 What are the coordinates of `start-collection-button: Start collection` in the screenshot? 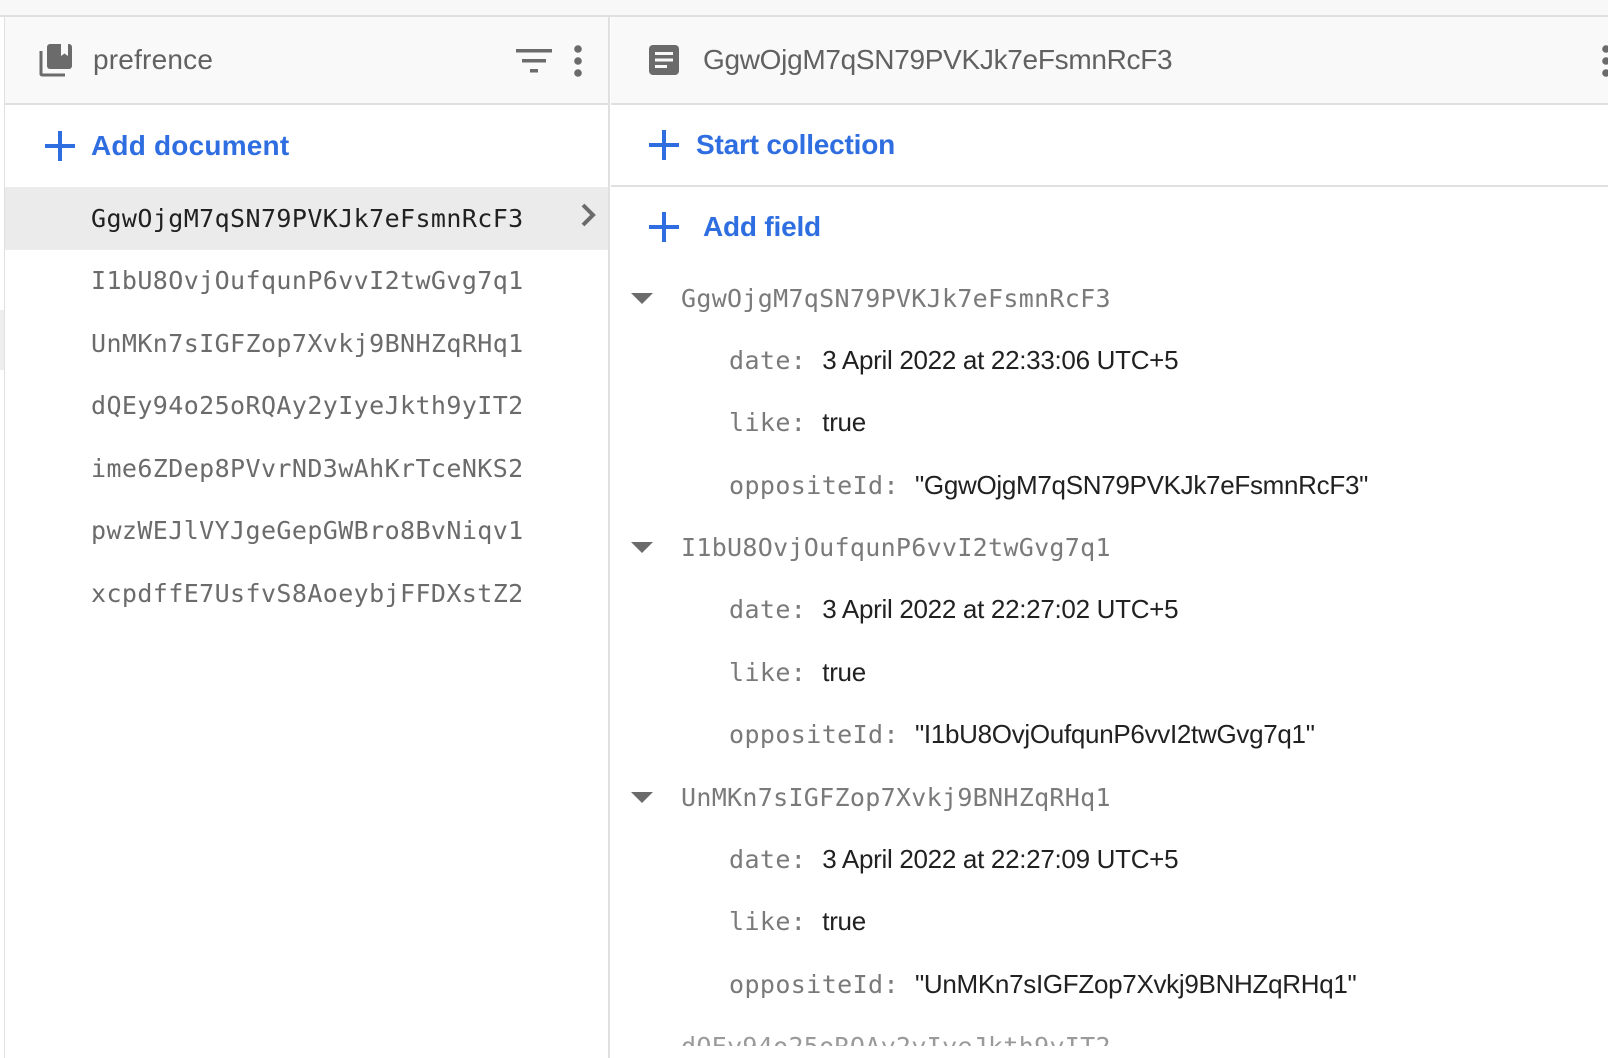 It's located at (1109, 146).